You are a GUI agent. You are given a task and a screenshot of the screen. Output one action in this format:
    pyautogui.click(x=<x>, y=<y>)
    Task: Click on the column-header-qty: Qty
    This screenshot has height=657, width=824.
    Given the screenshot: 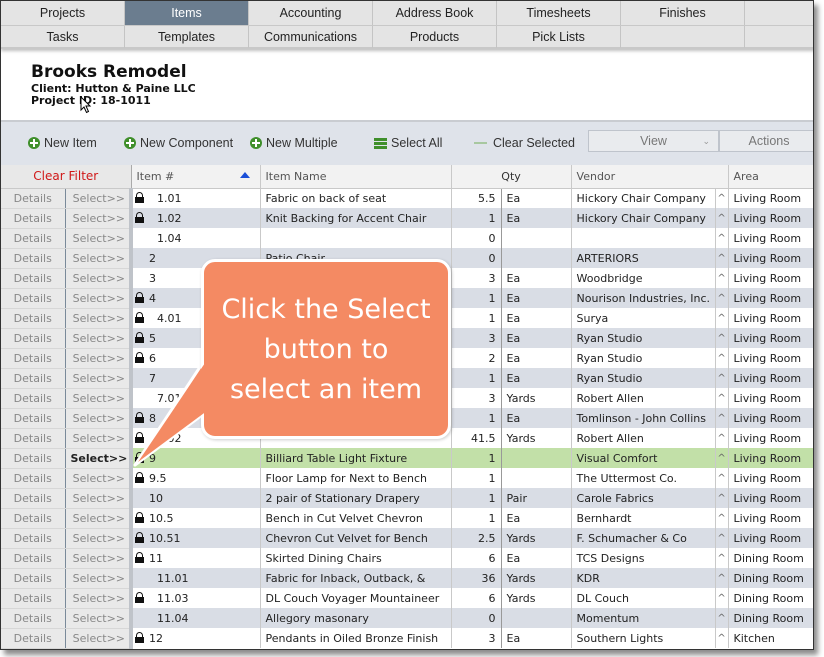 What is the action you would take?
    pyautogui.click(x=511, y=177)
    